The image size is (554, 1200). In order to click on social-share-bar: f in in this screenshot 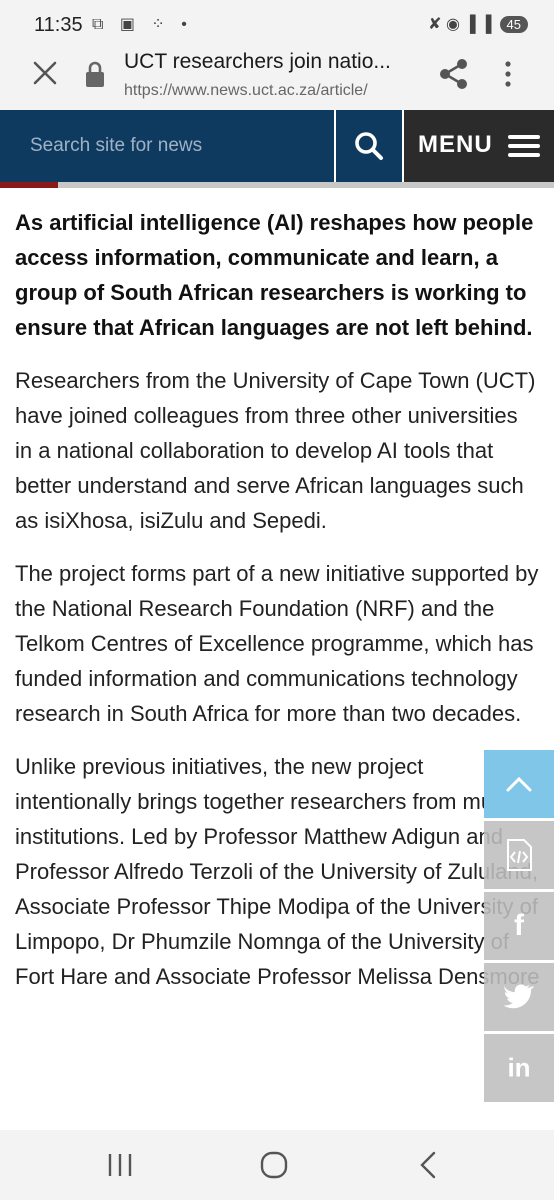, I will do `click(519, 927)`.